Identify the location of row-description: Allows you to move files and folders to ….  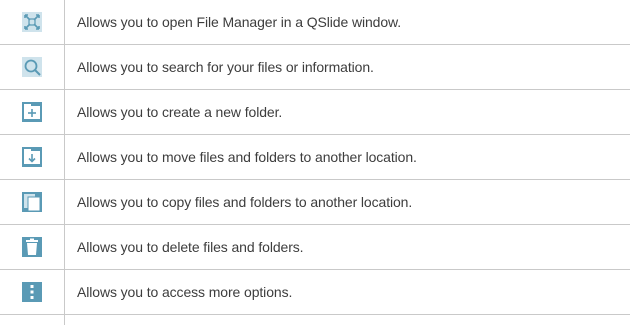
(247, 157).